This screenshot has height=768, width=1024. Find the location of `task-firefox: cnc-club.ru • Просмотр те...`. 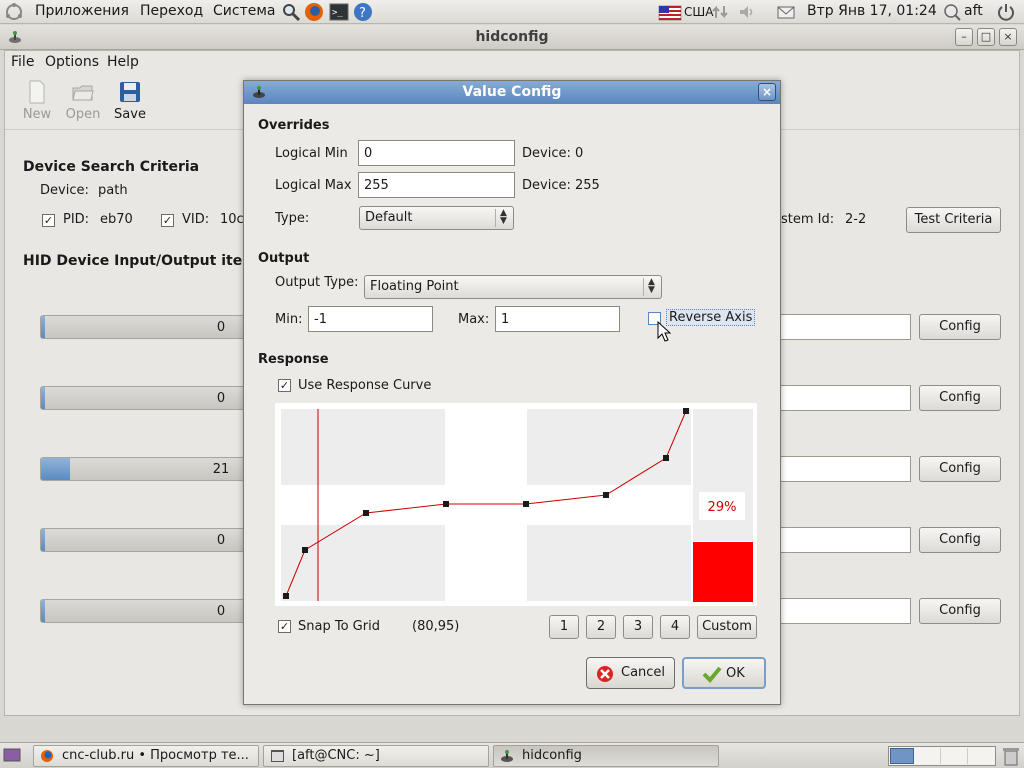

task-firefox: cnc-club.ru • Просмотр те... is located at coordinates (146, 756).